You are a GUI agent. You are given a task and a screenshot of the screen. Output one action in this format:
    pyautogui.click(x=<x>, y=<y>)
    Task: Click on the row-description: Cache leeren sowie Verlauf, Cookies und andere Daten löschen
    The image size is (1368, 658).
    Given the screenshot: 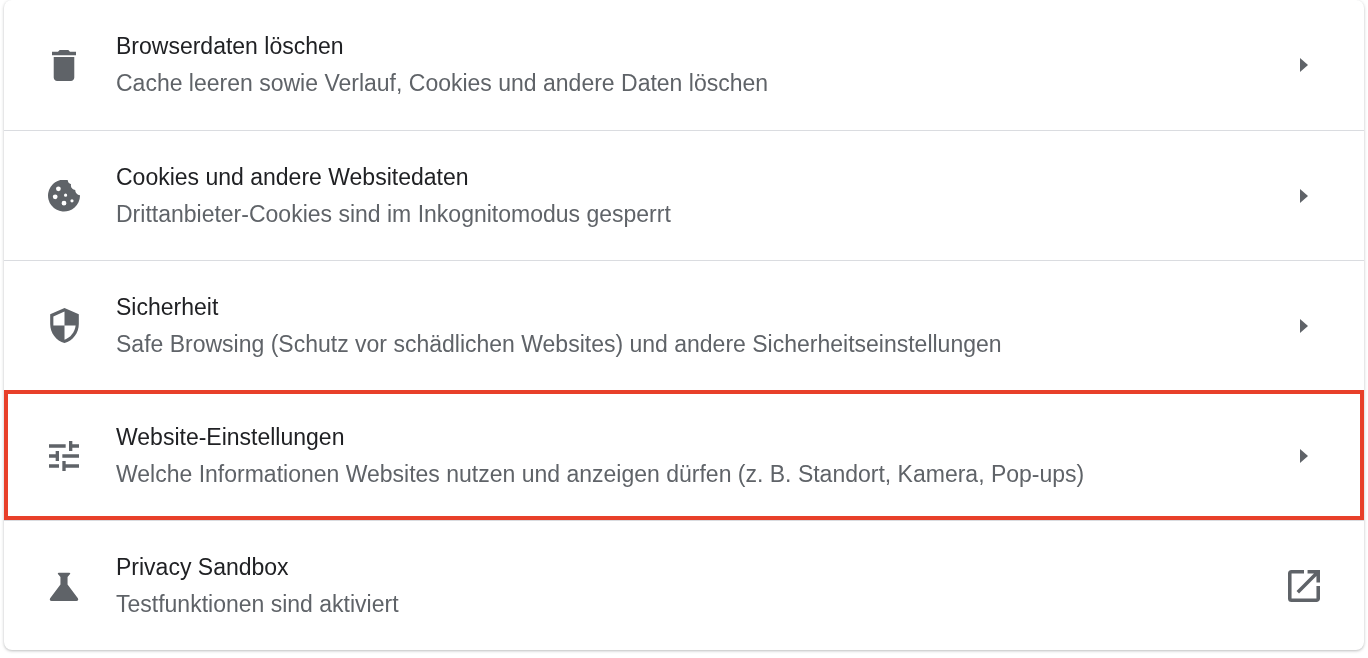 What is the action you would take?
    pyautogui.click(x=443, y=83)
    